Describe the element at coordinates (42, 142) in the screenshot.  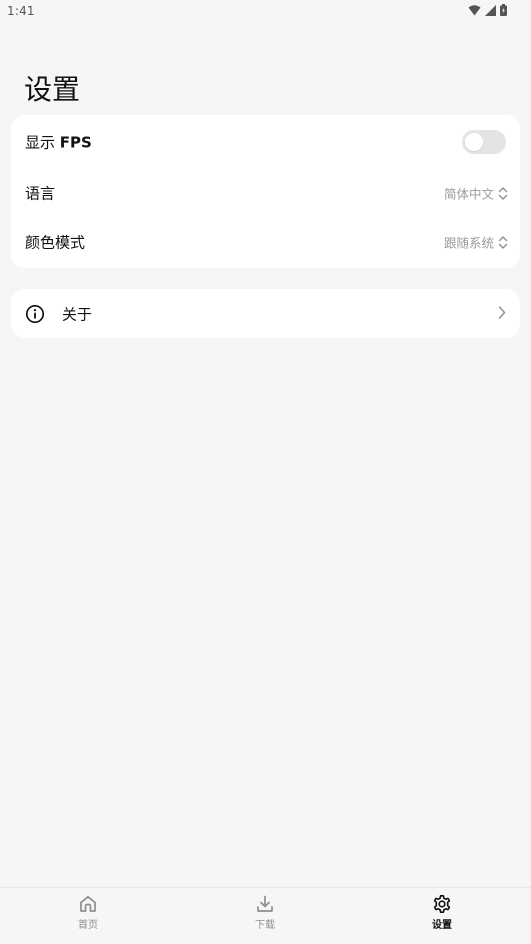
I see `show-fps-label-prefix: 显示` at that location.